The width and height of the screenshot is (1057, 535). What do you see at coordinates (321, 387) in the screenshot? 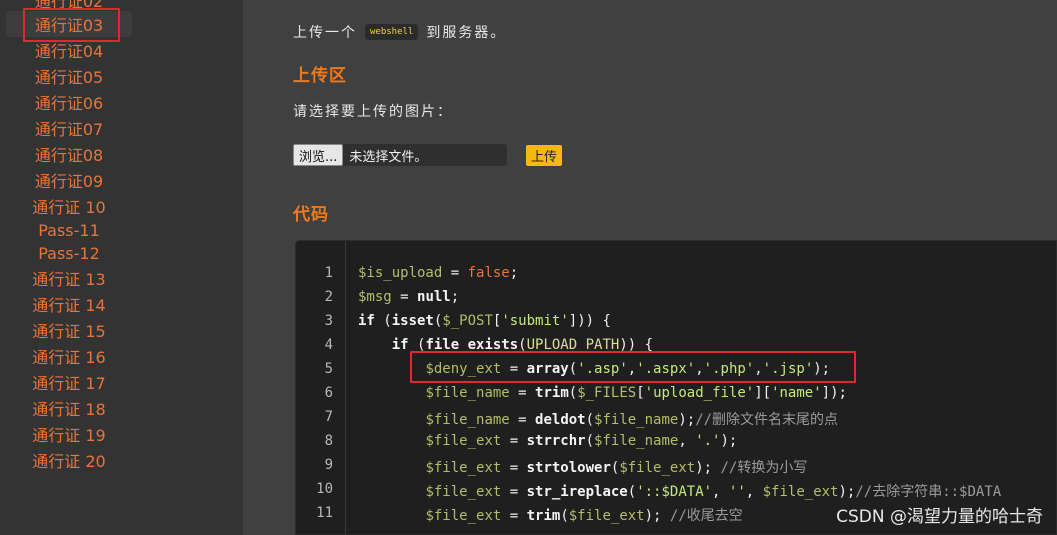
I see `line-number-gutter: 1 2 3 4 5 6 7 8 9 10 11` at bounding box center [321, 387].